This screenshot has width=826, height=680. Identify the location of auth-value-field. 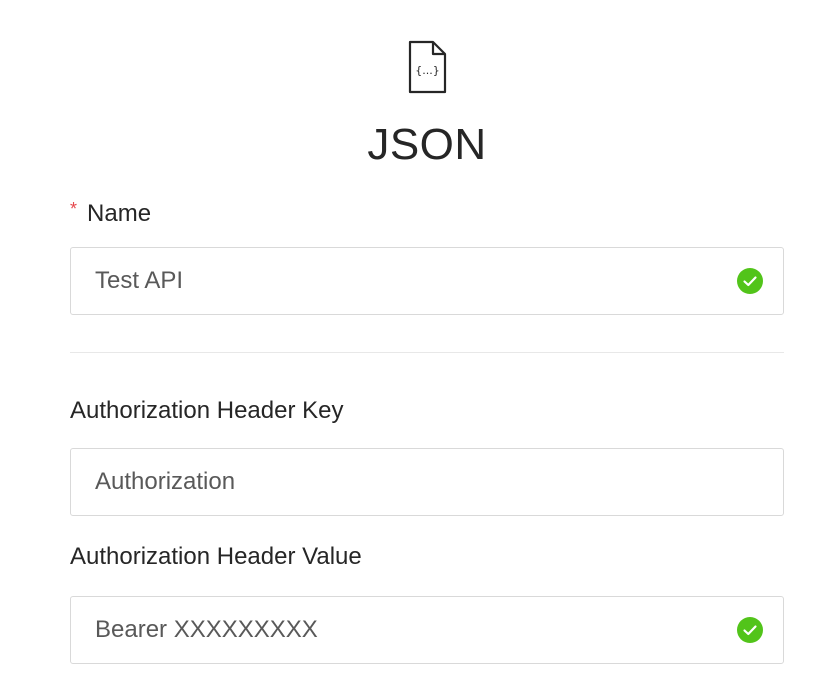
(427, 630).